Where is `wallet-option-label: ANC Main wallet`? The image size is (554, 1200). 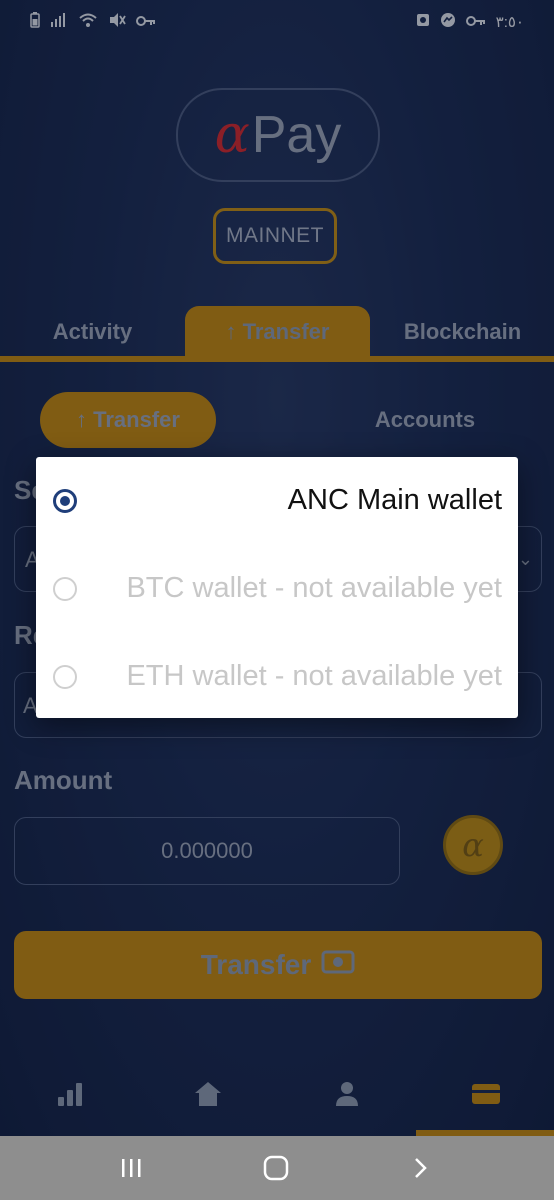
wallet-option-label: ANC Main wallet is located at coordinates (394, 500).